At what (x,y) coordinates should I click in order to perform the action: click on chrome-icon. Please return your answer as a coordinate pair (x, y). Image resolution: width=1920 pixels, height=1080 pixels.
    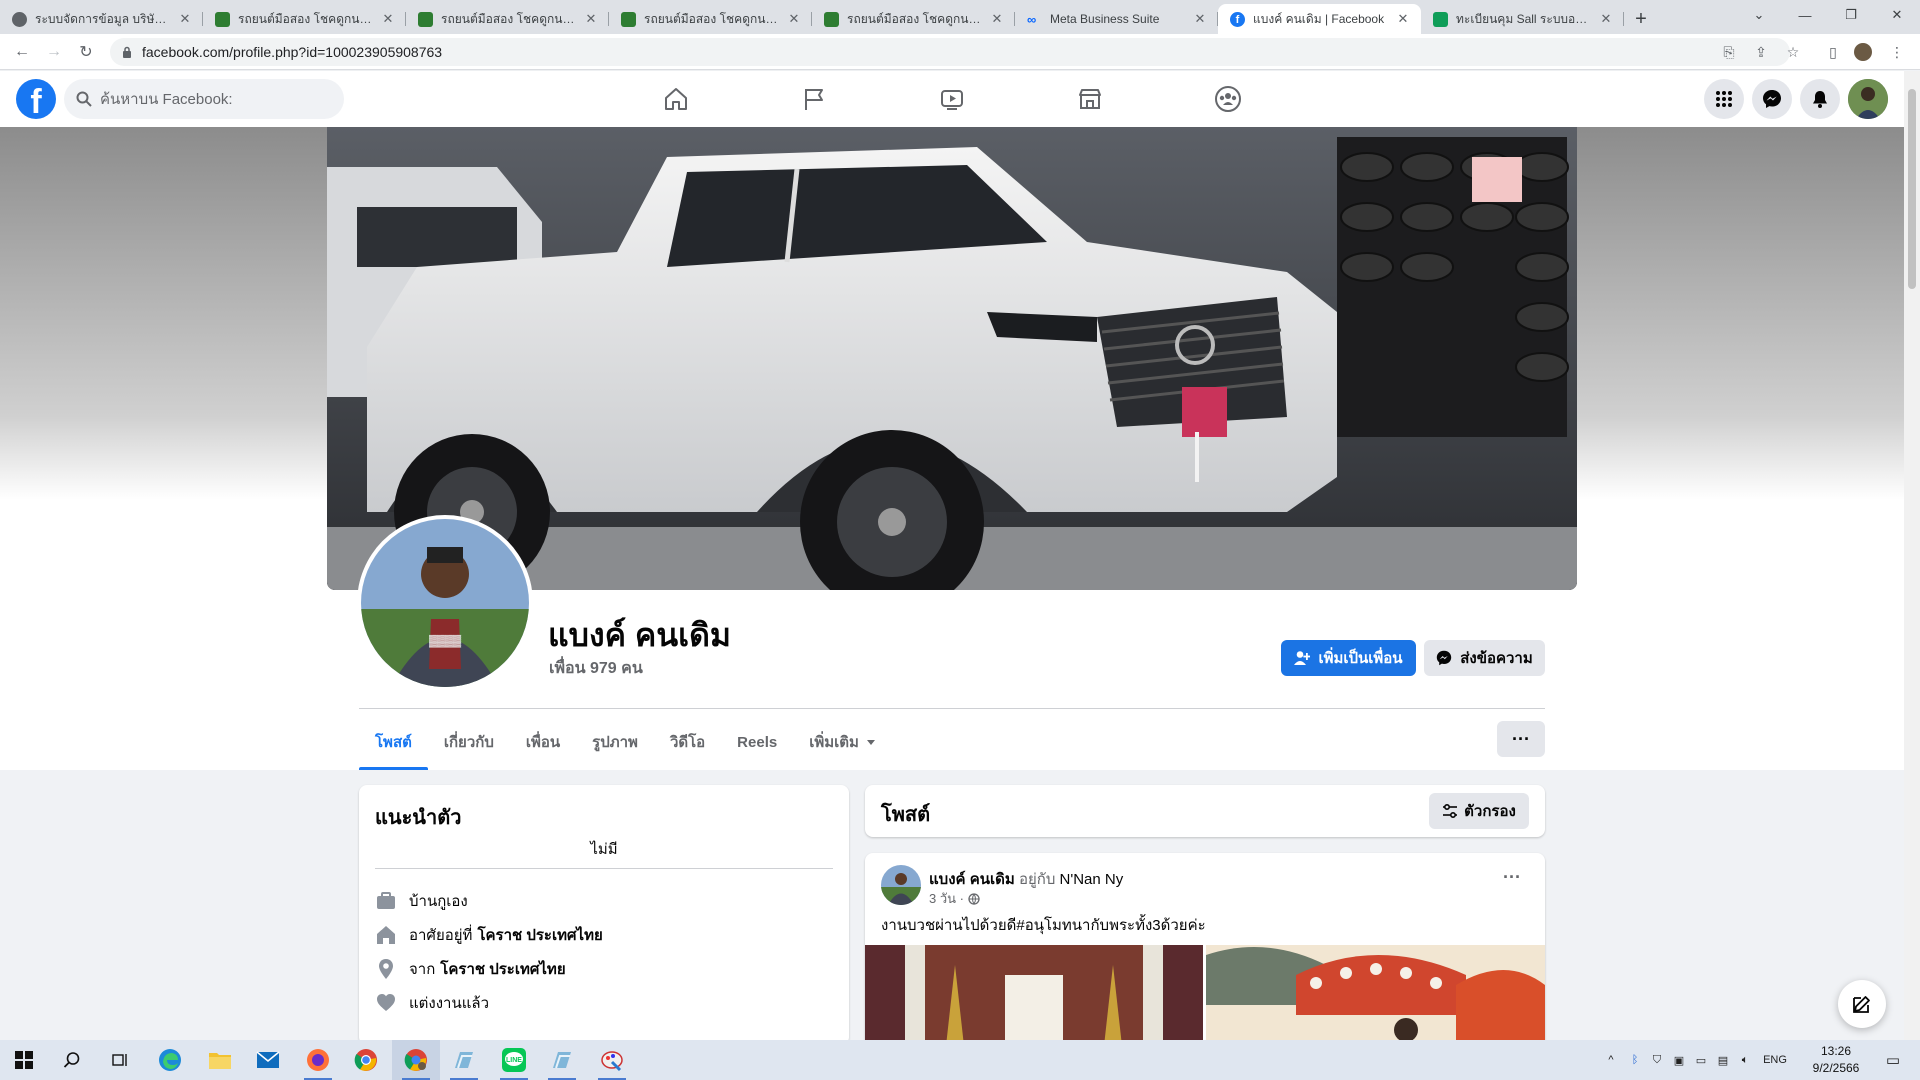
    Looking at the image, I should click on (366, 1060).